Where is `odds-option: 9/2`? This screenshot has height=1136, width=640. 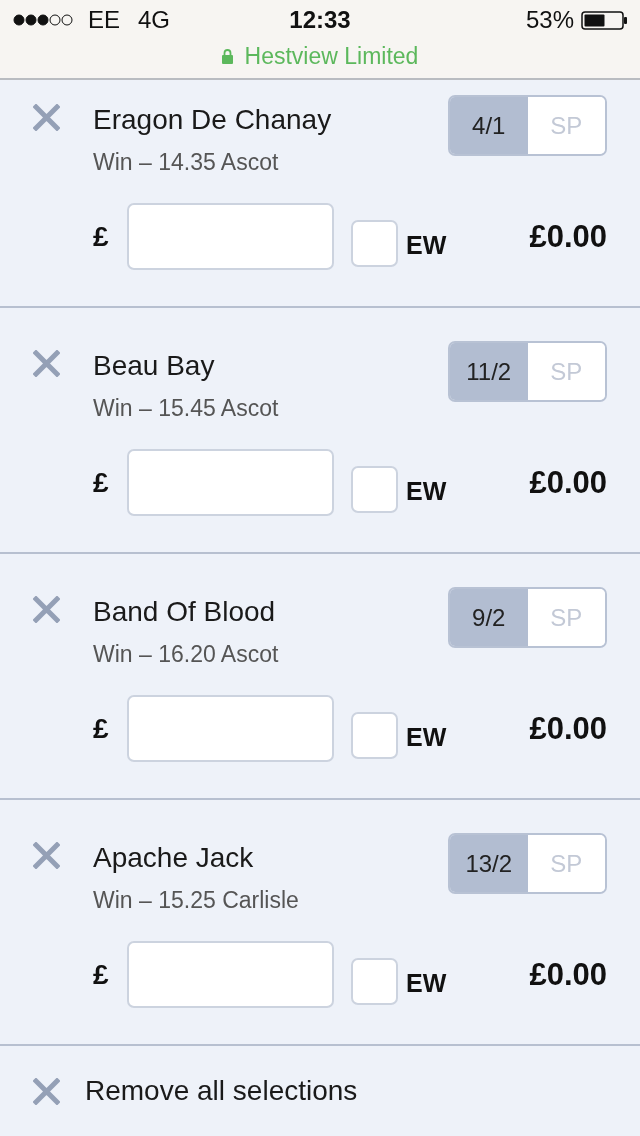 odds-option: 9/2 is located at coordinates (489, 617).